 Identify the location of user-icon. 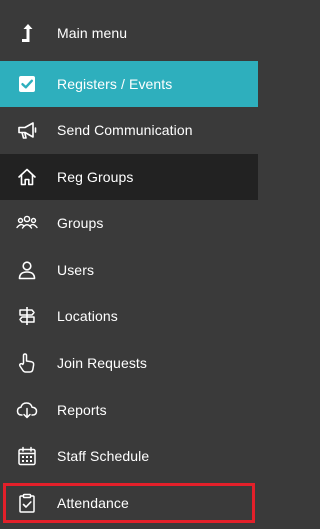
(27, 270).